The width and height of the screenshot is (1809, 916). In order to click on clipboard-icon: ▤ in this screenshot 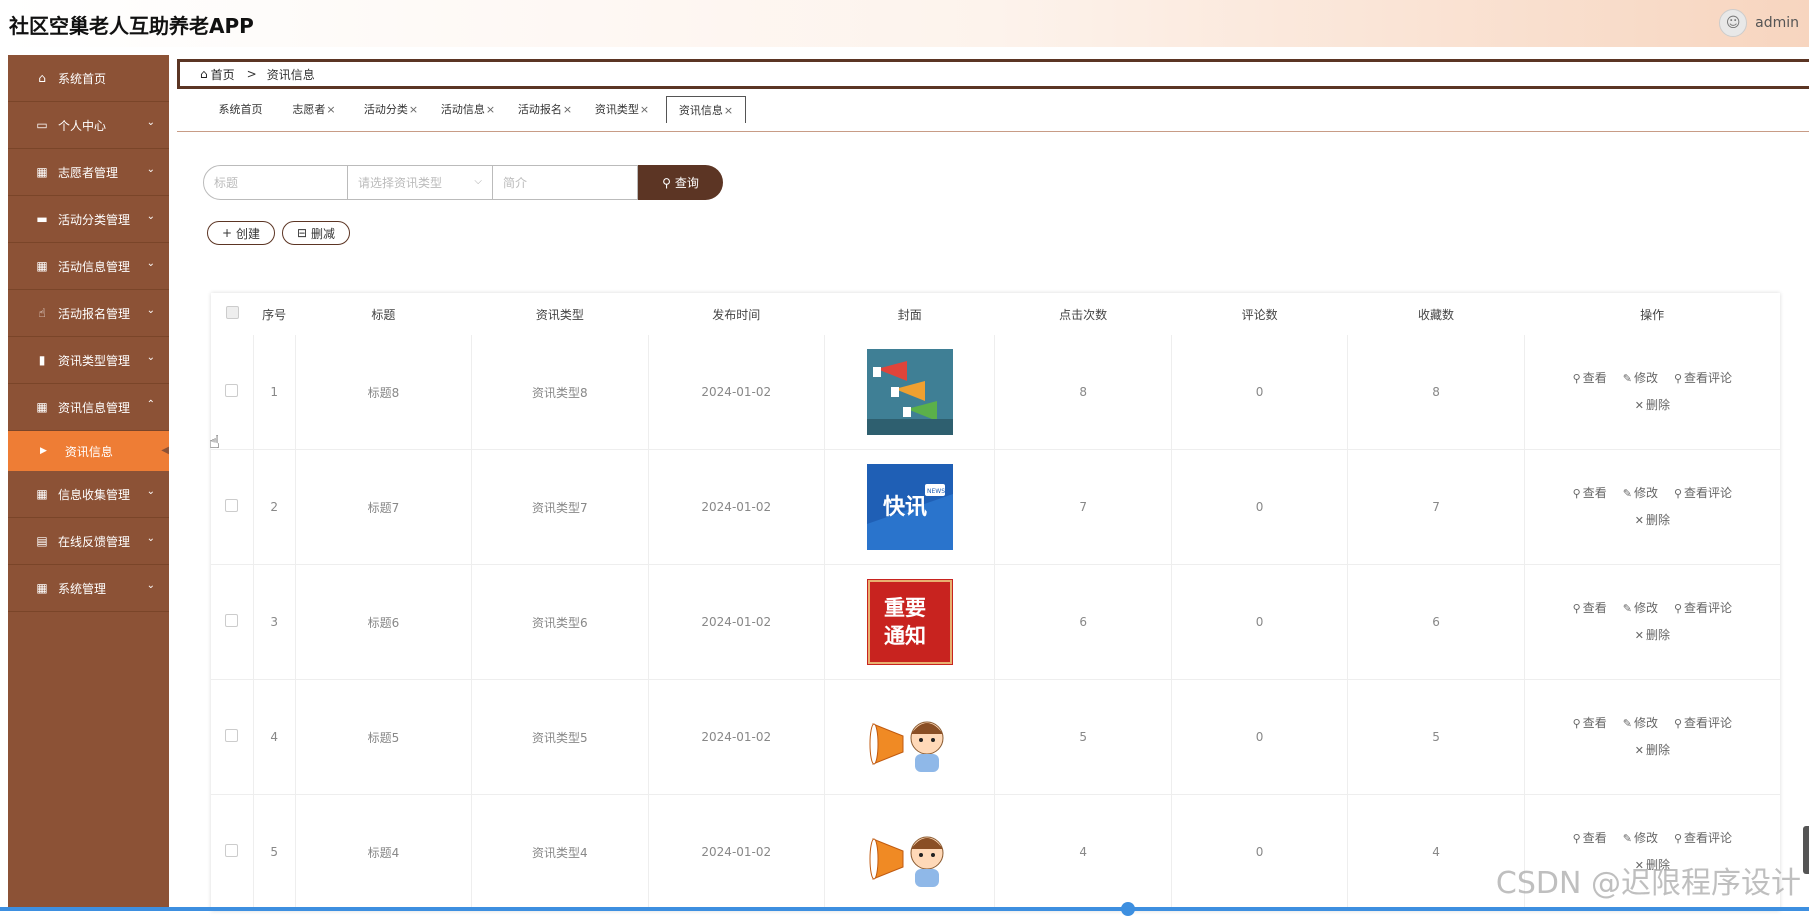, I will do `click(42, 541)`.